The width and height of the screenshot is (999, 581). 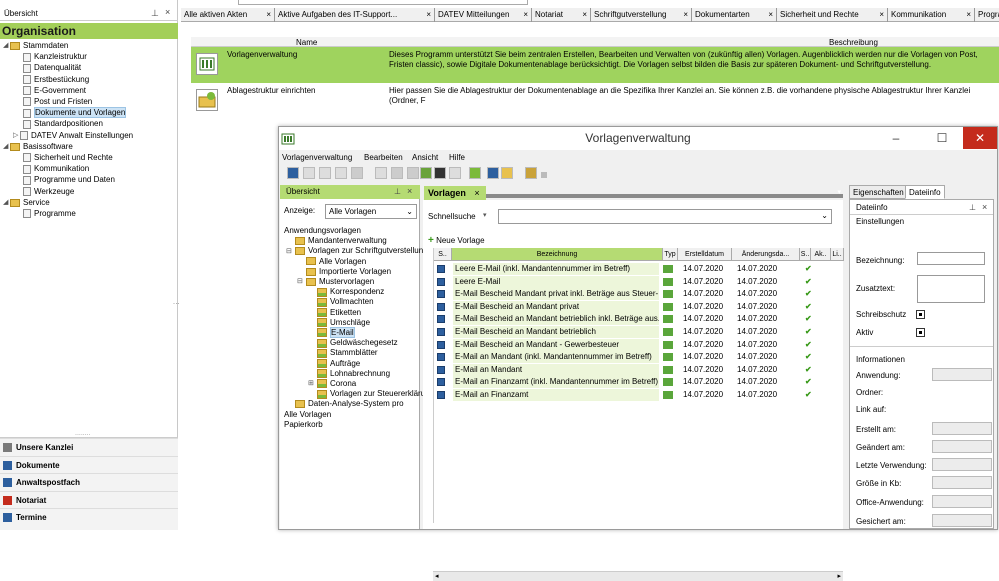 What do you see at coordinates (639, 282) in the screenshot?
I see `grid-row: Leere E-Mail 14.07.2020 14.07.2020 ✔` at bounding box center [639, 282].